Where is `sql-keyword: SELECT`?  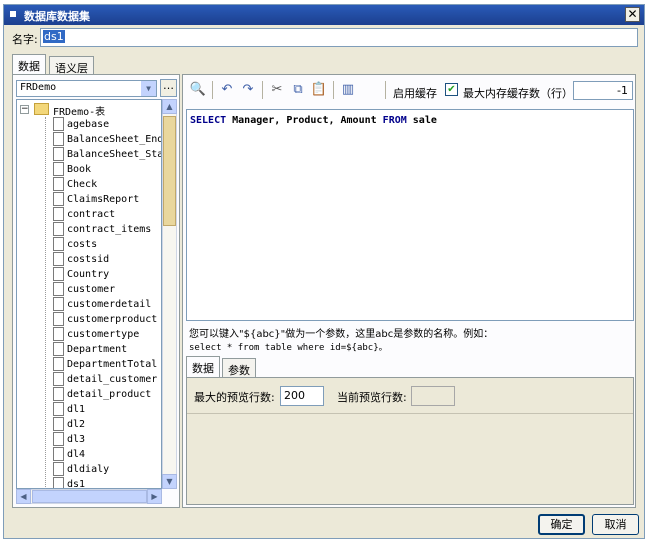 sql-keyword: SELECT is located at coordinates (208, 120).